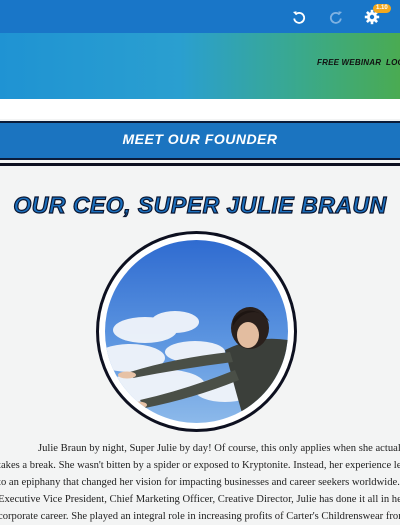 The image size is (400, 525). Describe the element at coordinates (200, 164) in the screenshot. I see `section-divider` at that location.